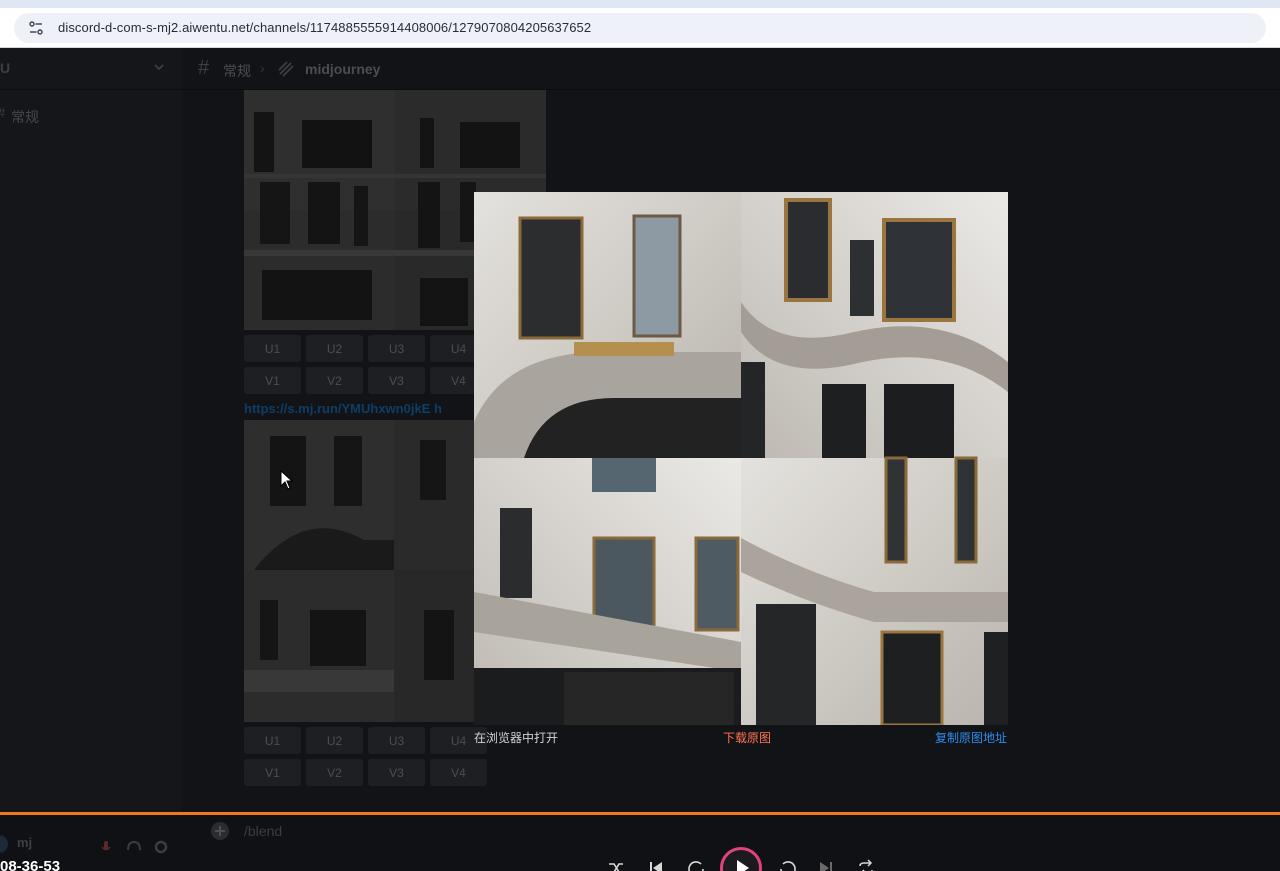 This screenshot has height=871, width=1280. I want to click on gear-icon, so click(161, 847).